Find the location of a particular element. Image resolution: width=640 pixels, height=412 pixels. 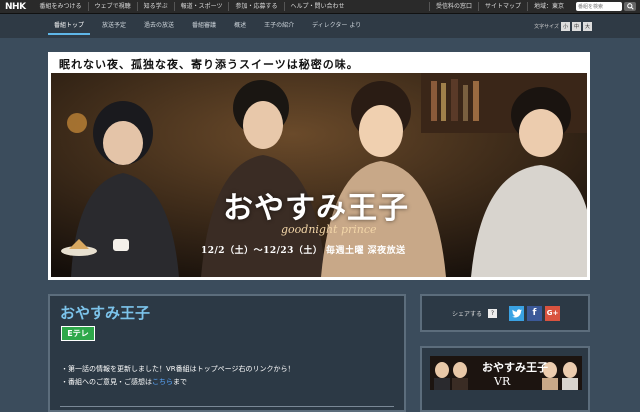

font-size-large-button: 大 is located at coordinates (587, 26).